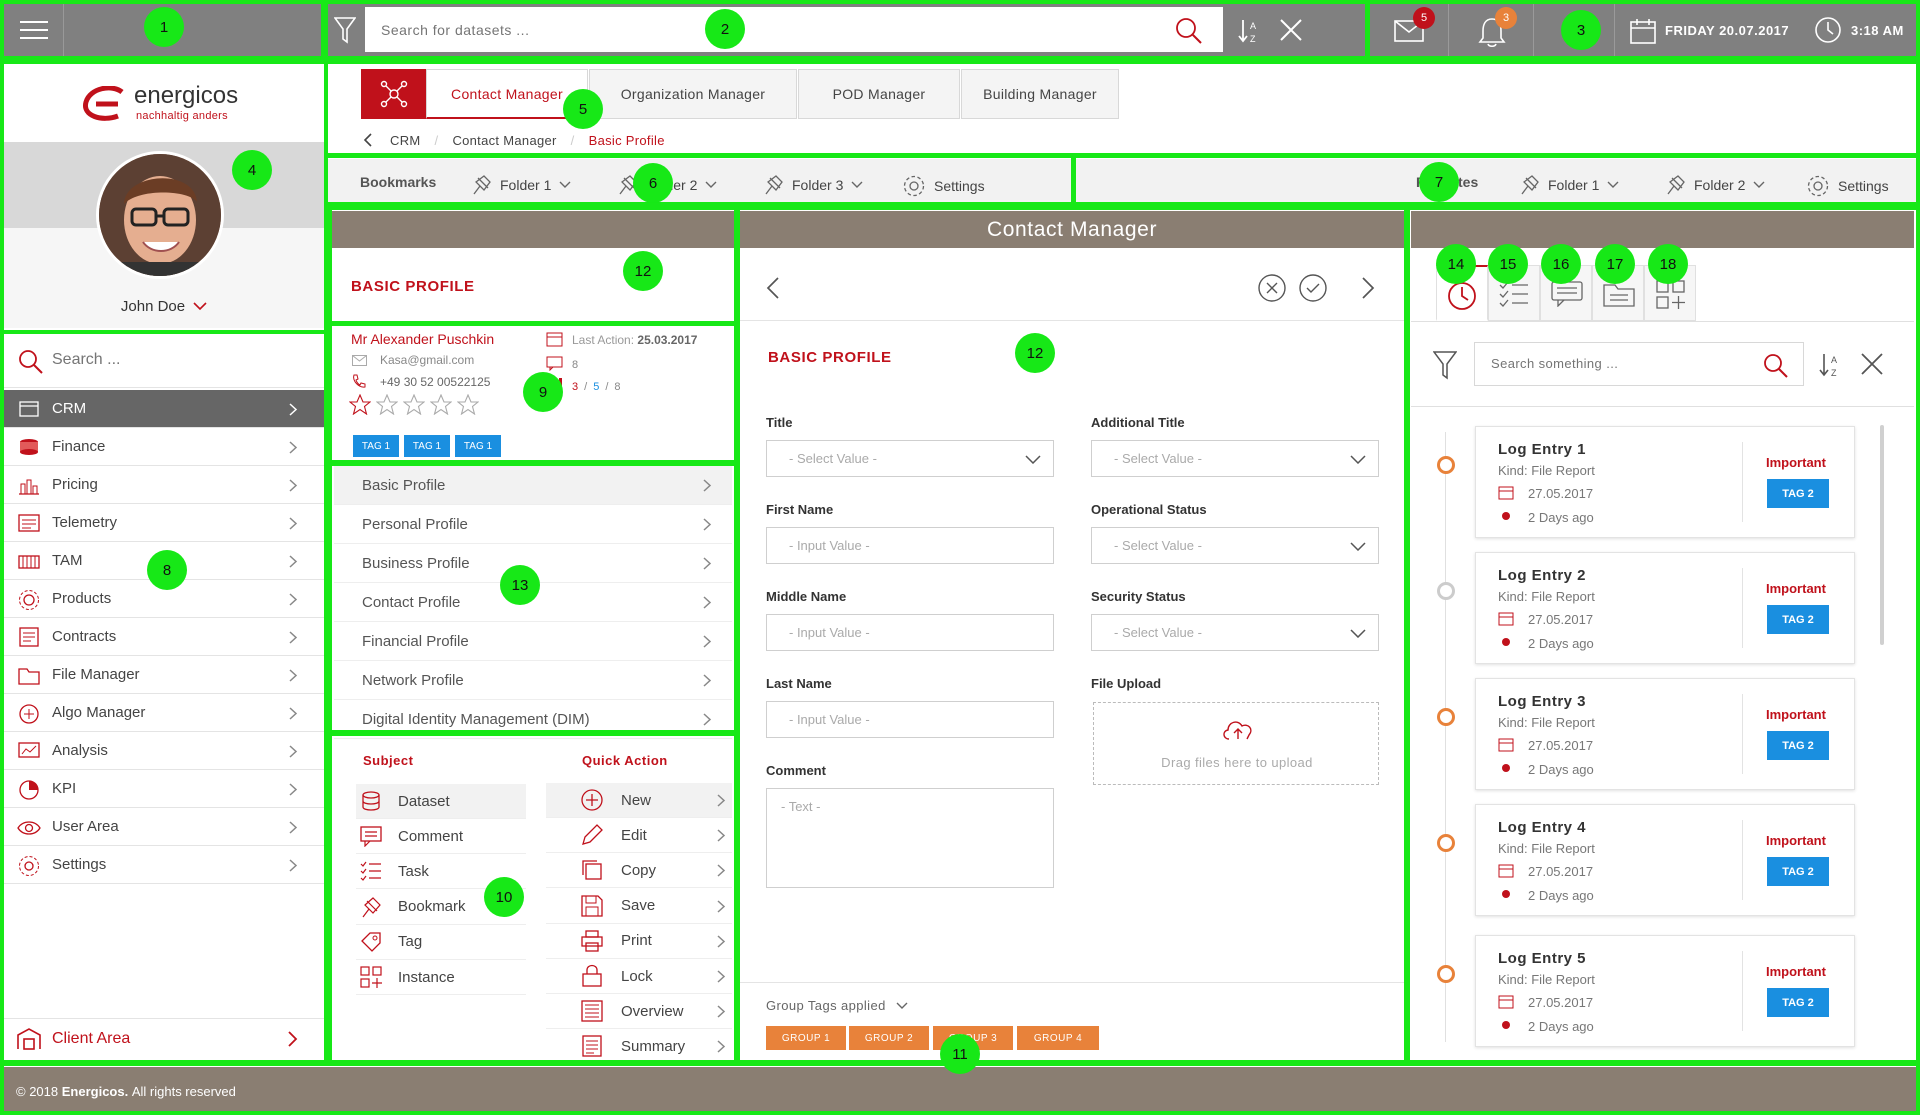  What do you see at coordinates (164, 306) in the screenshot?
I see `user-menu: John Doe` at bounding box center [164, 306].